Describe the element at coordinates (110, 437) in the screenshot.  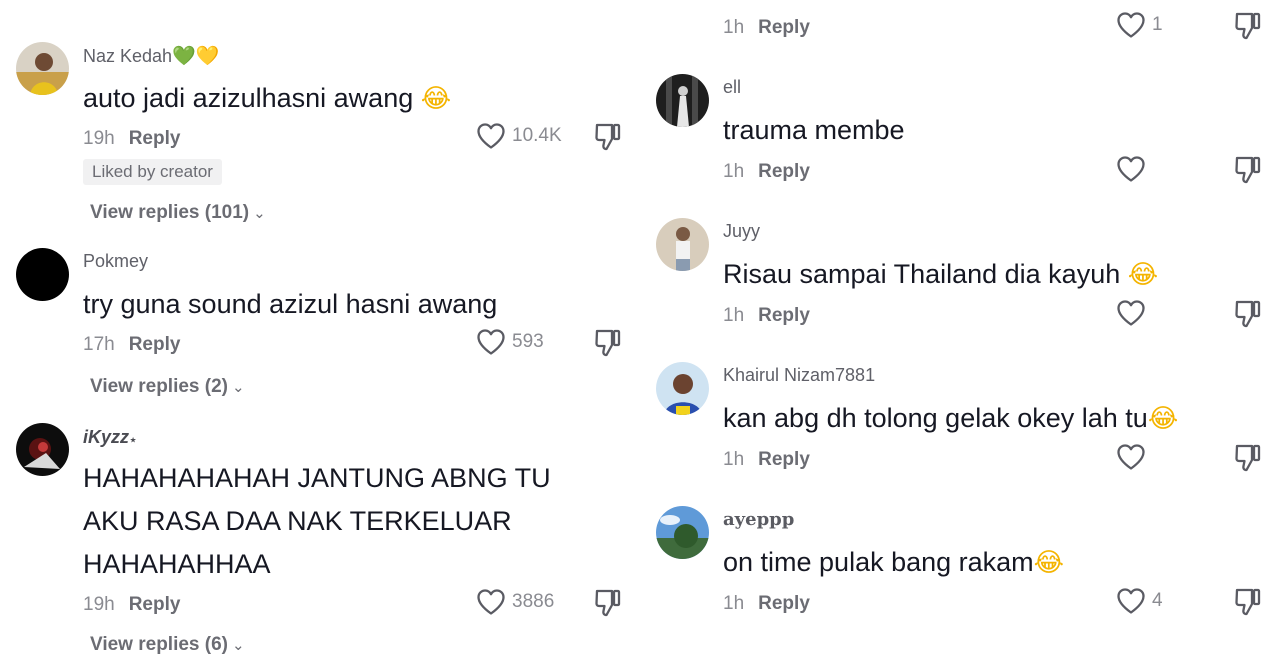
I see `comment-username: iKyzz⋆` at that location.